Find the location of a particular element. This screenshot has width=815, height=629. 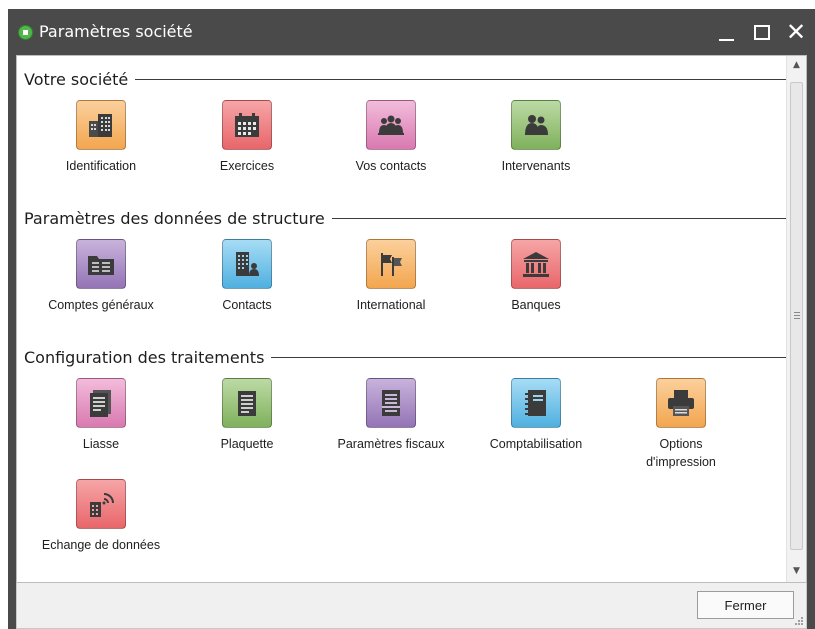

booklet-icon is located at coordinates (247, 403).